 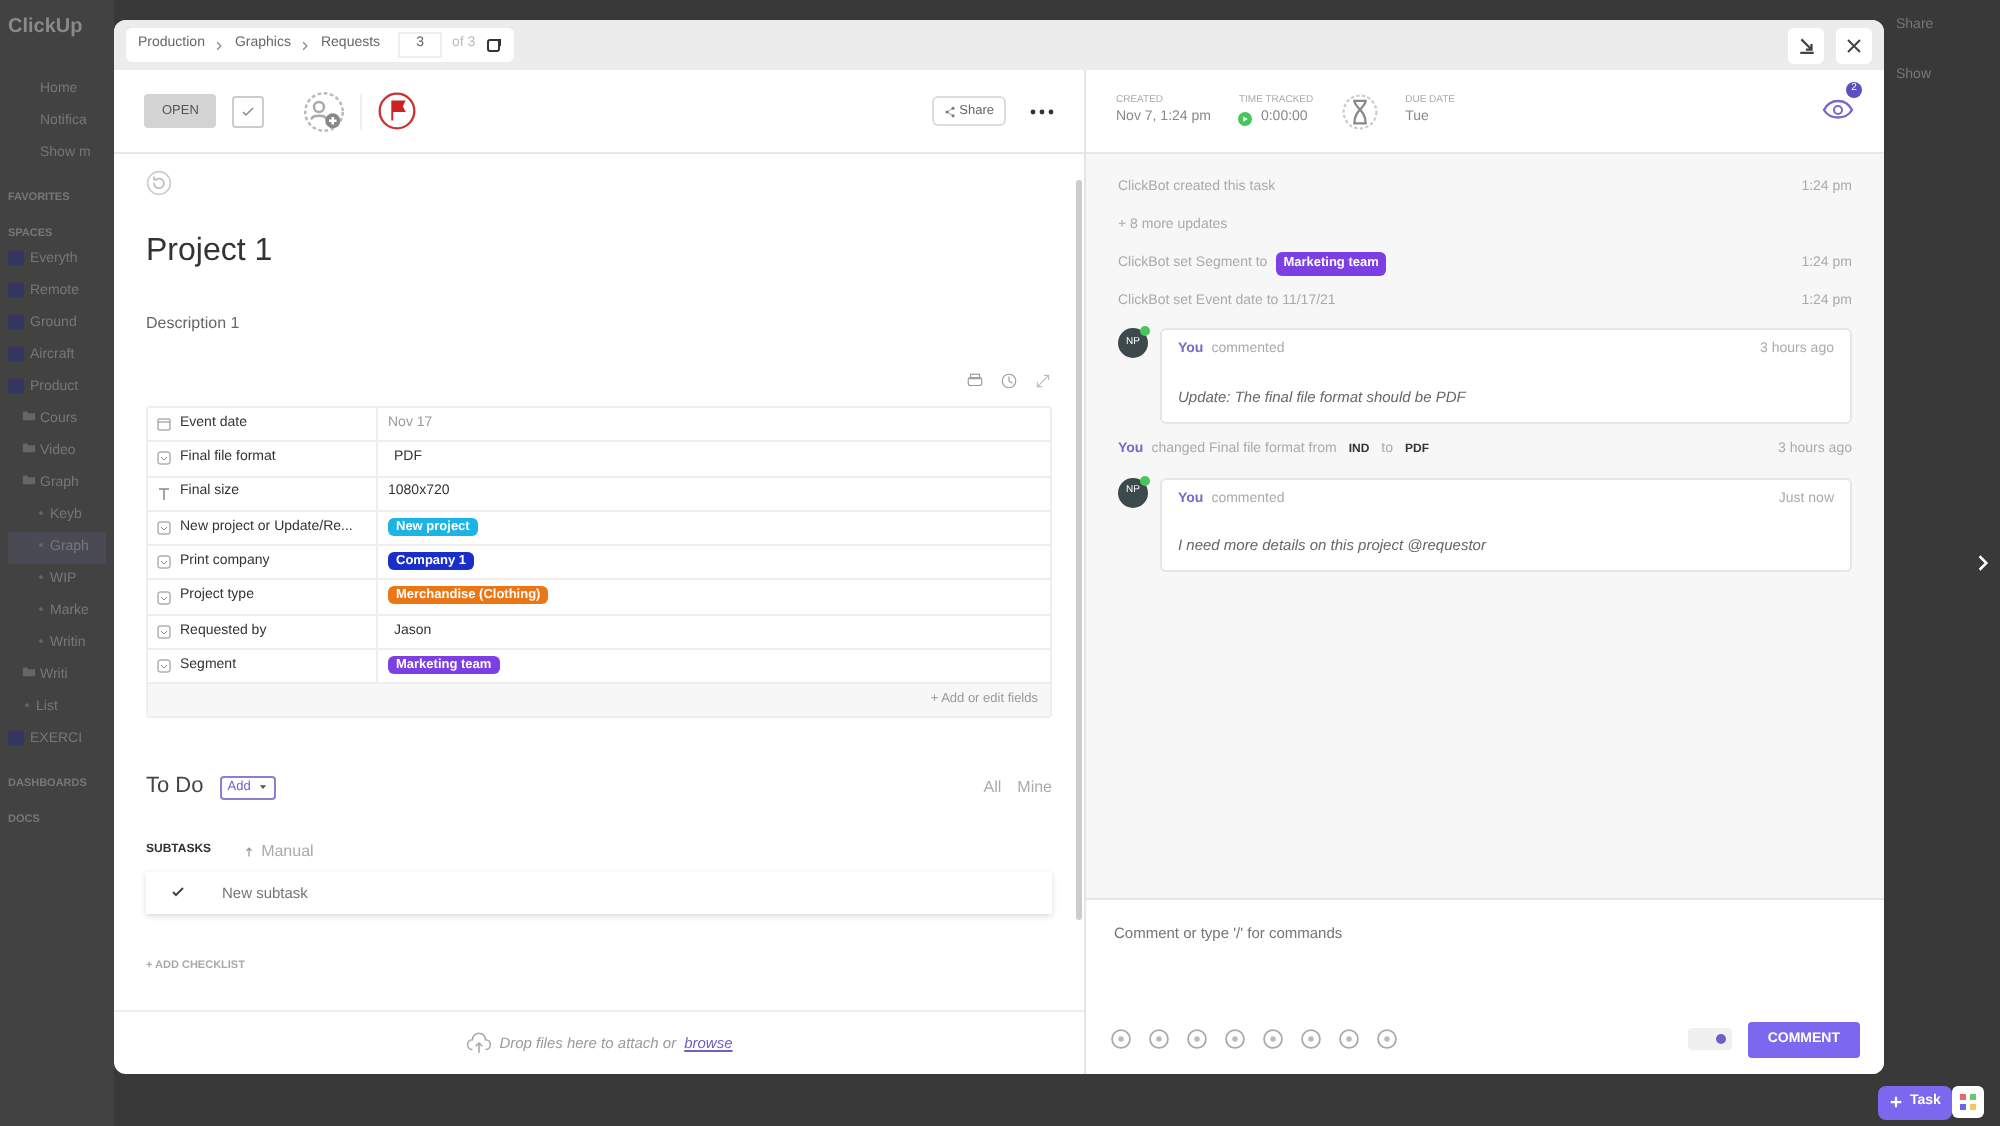 I want to click on task-description: Description 1, so click(x=599, y=342).